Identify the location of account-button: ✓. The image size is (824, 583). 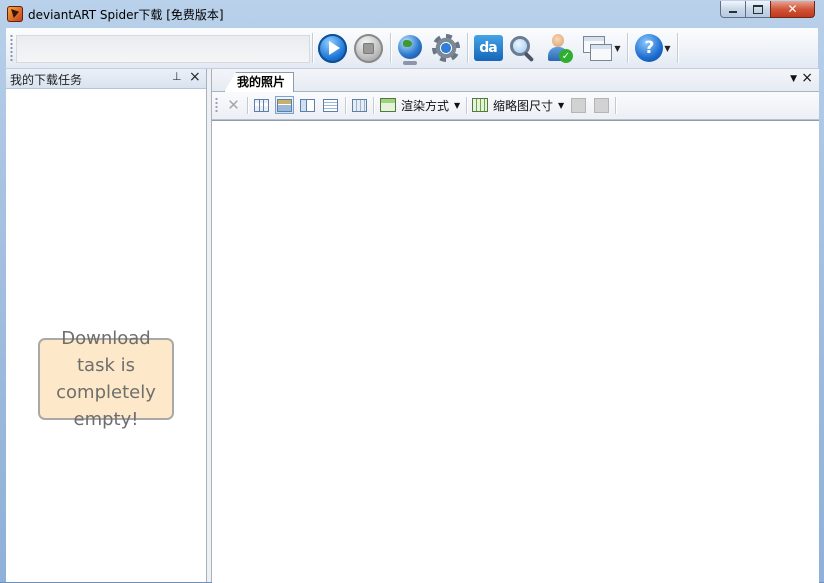
(559, 48).